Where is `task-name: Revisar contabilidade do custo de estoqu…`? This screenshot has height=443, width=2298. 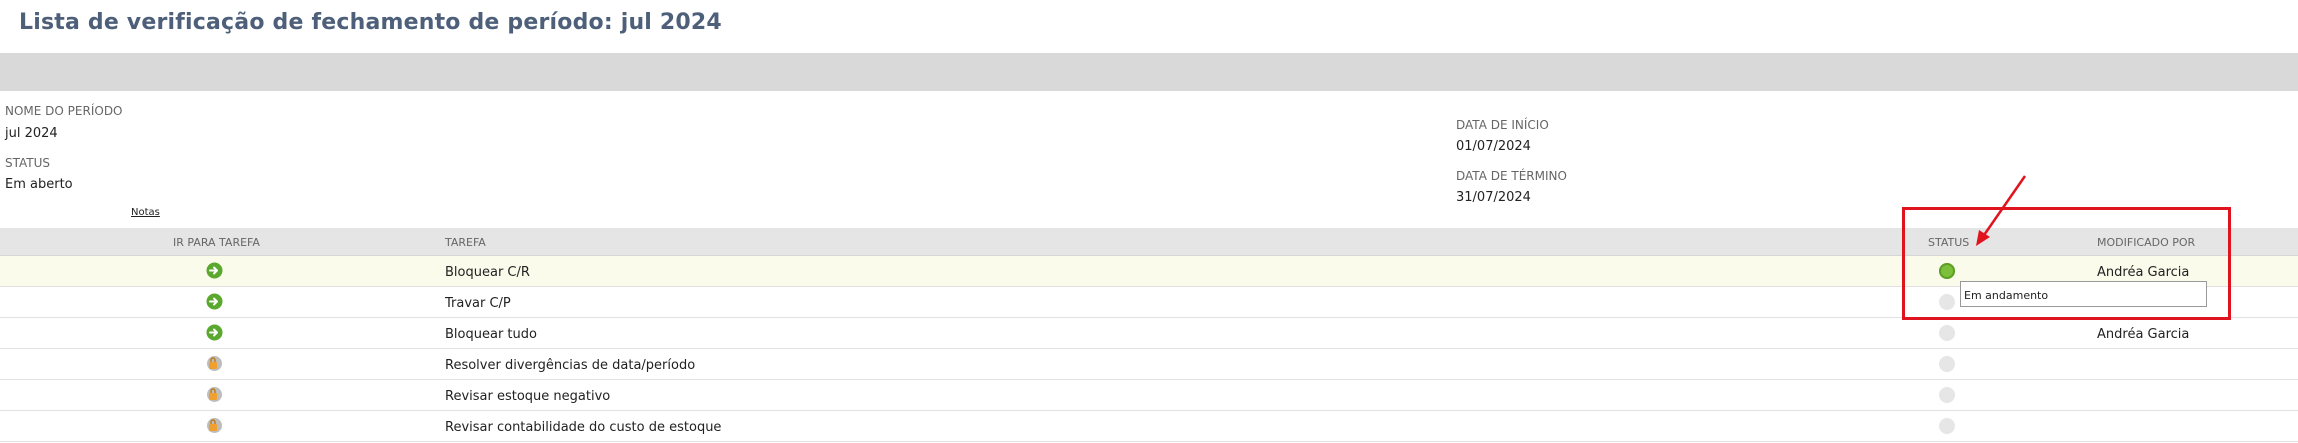 task-name: Revisar contabilidade do custo de estoqu… is located at coordinates (583, 427).